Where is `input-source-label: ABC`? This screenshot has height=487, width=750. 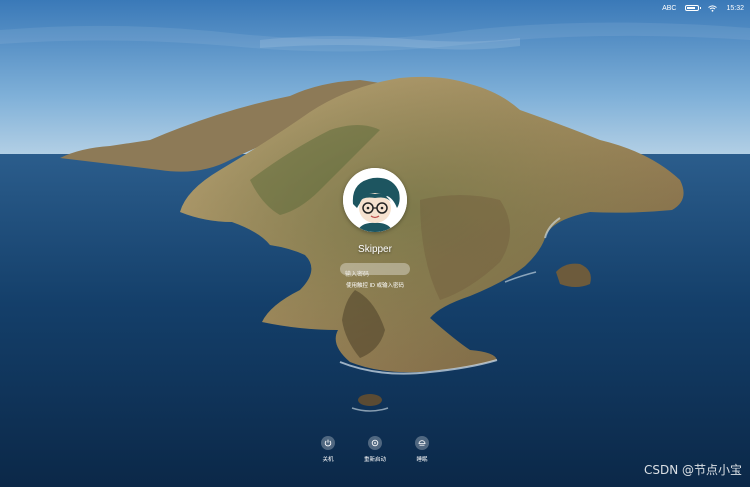 input-source-label: ABC is located at coordinates (669, 8).